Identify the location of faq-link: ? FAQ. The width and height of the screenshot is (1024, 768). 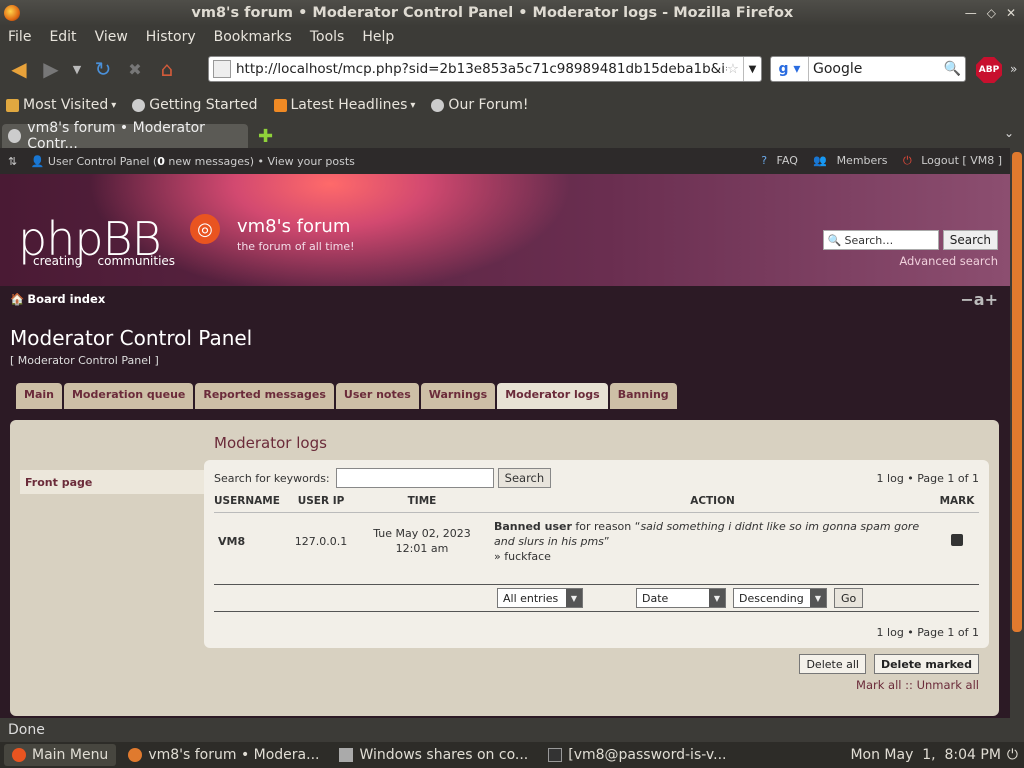
(776, 160).